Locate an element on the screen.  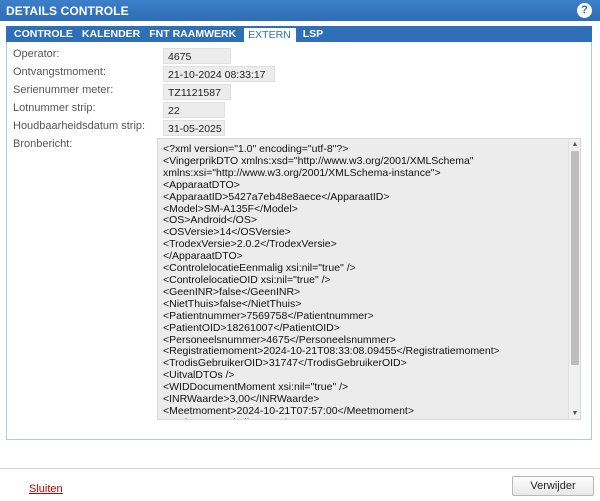
operator-value: 4675 is located at coordinates (197, 56).